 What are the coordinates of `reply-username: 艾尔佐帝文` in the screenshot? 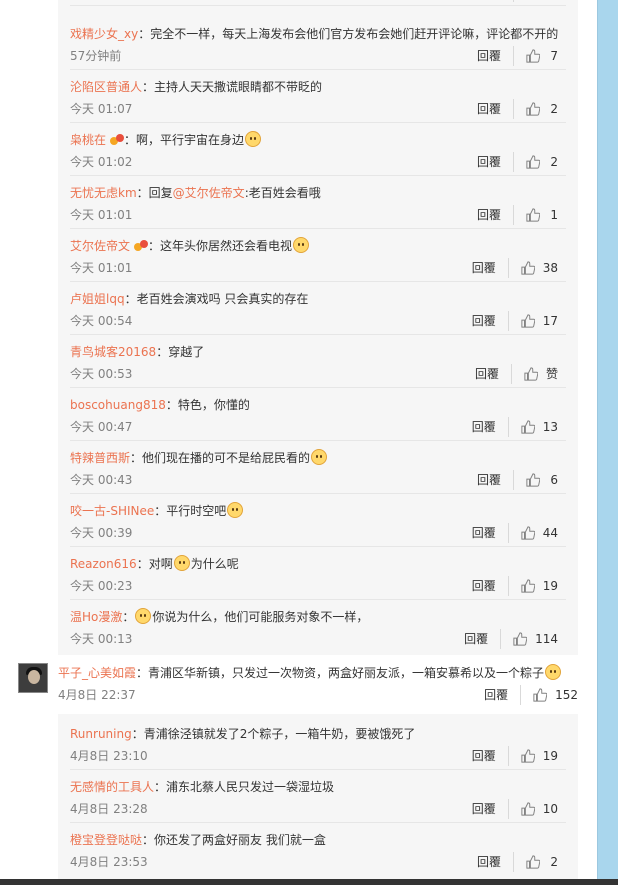 It's located at (100, 246).